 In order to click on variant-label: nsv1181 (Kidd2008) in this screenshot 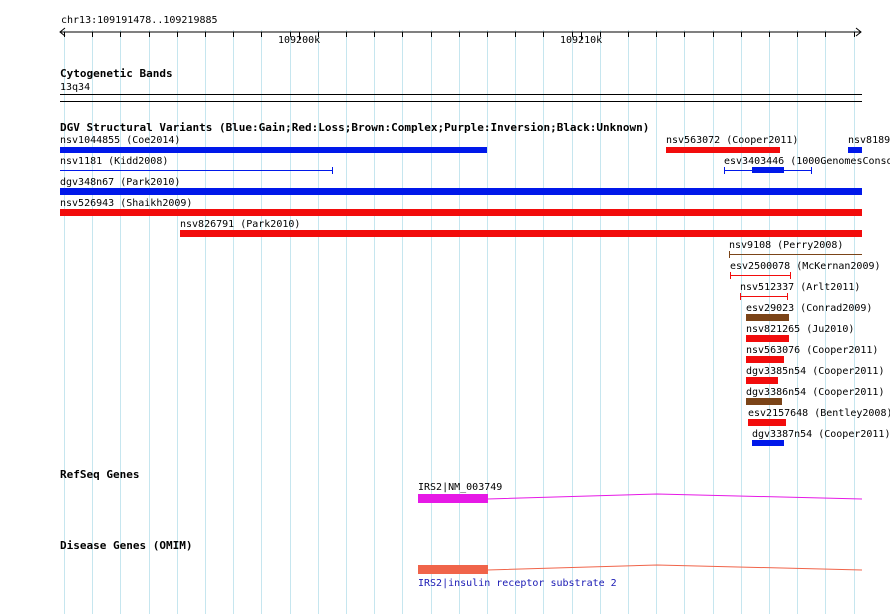, I will do `click(114, 161)`.